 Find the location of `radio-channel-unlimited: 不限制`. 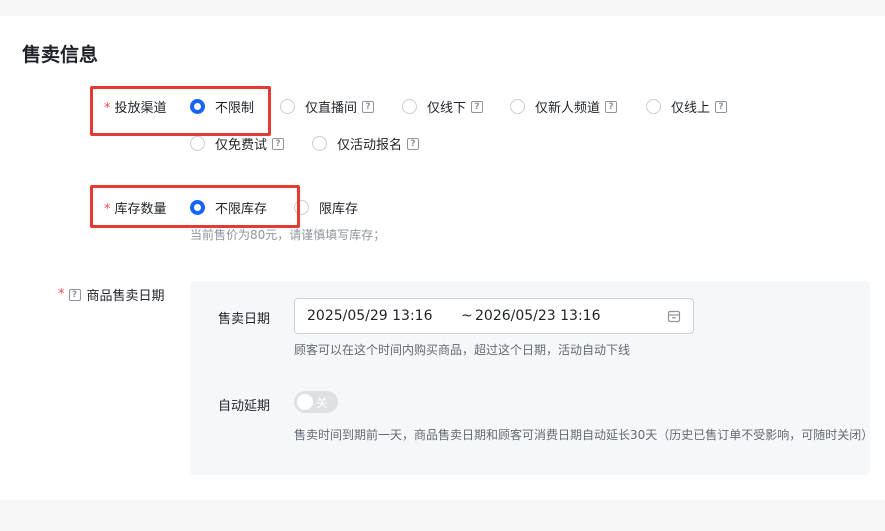

radio-channel-unlimited: 不限制 is located at coordinates (222, 106).